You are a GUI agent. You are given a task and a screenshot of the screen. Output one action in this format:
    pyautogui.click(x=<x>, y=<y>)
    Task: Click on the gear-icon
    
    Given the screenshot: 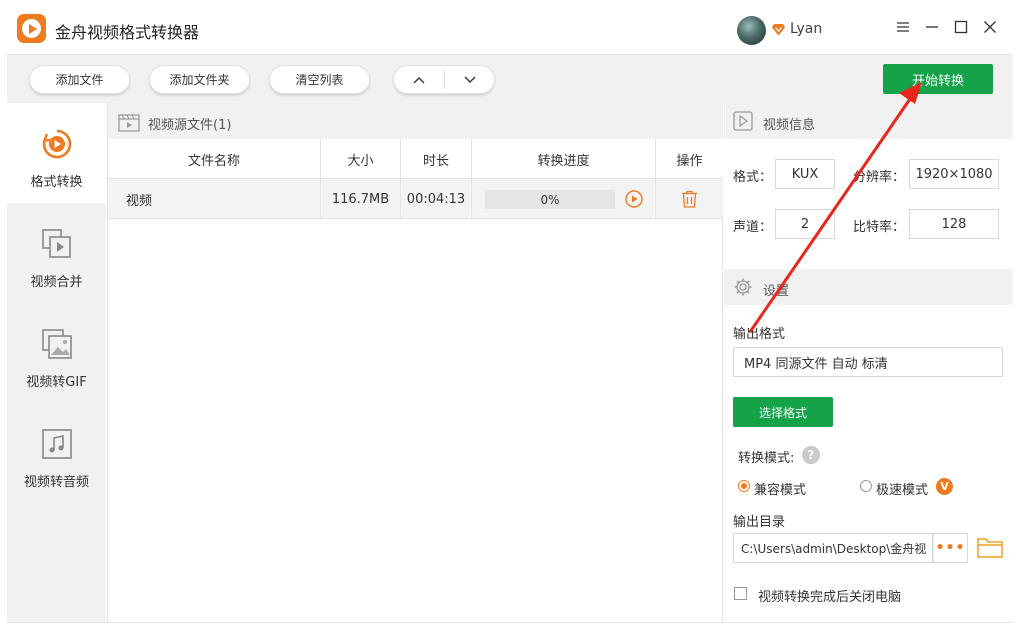 What is the action you would take?
    pyautogui.click(x=743, y=287)
    